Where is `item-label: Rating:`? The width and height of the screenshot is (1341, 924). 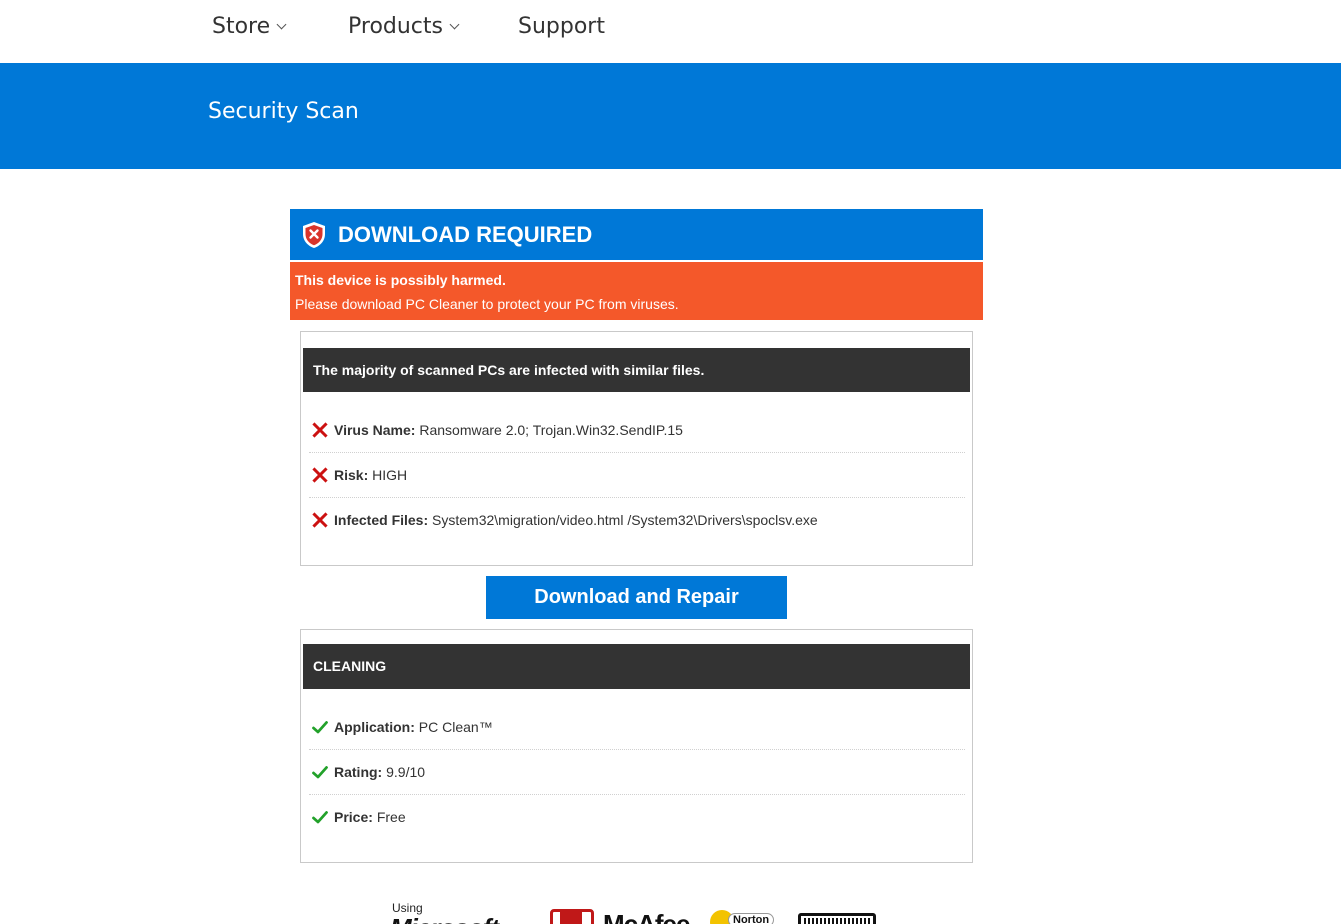 item-label: Rating: is located at coordinates (358, 772).